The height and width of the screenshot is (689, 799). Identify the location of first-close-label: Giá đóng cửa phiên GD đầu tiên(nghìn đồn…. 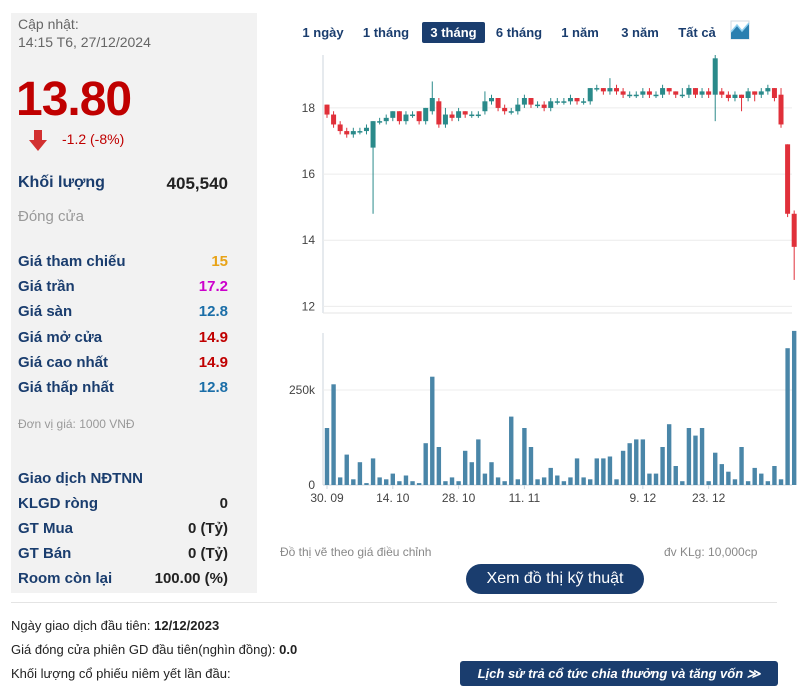
(143, 649).